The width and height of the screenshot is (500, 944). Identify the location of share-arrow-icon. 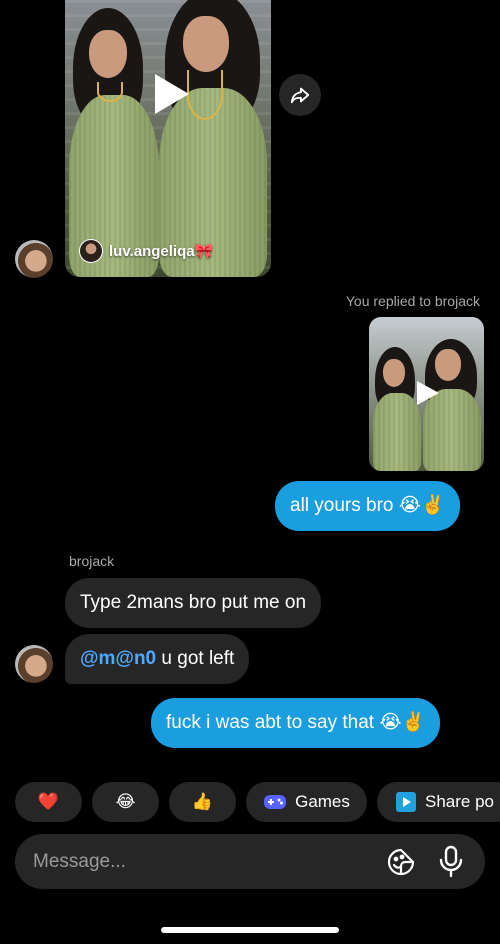
(300, 95).